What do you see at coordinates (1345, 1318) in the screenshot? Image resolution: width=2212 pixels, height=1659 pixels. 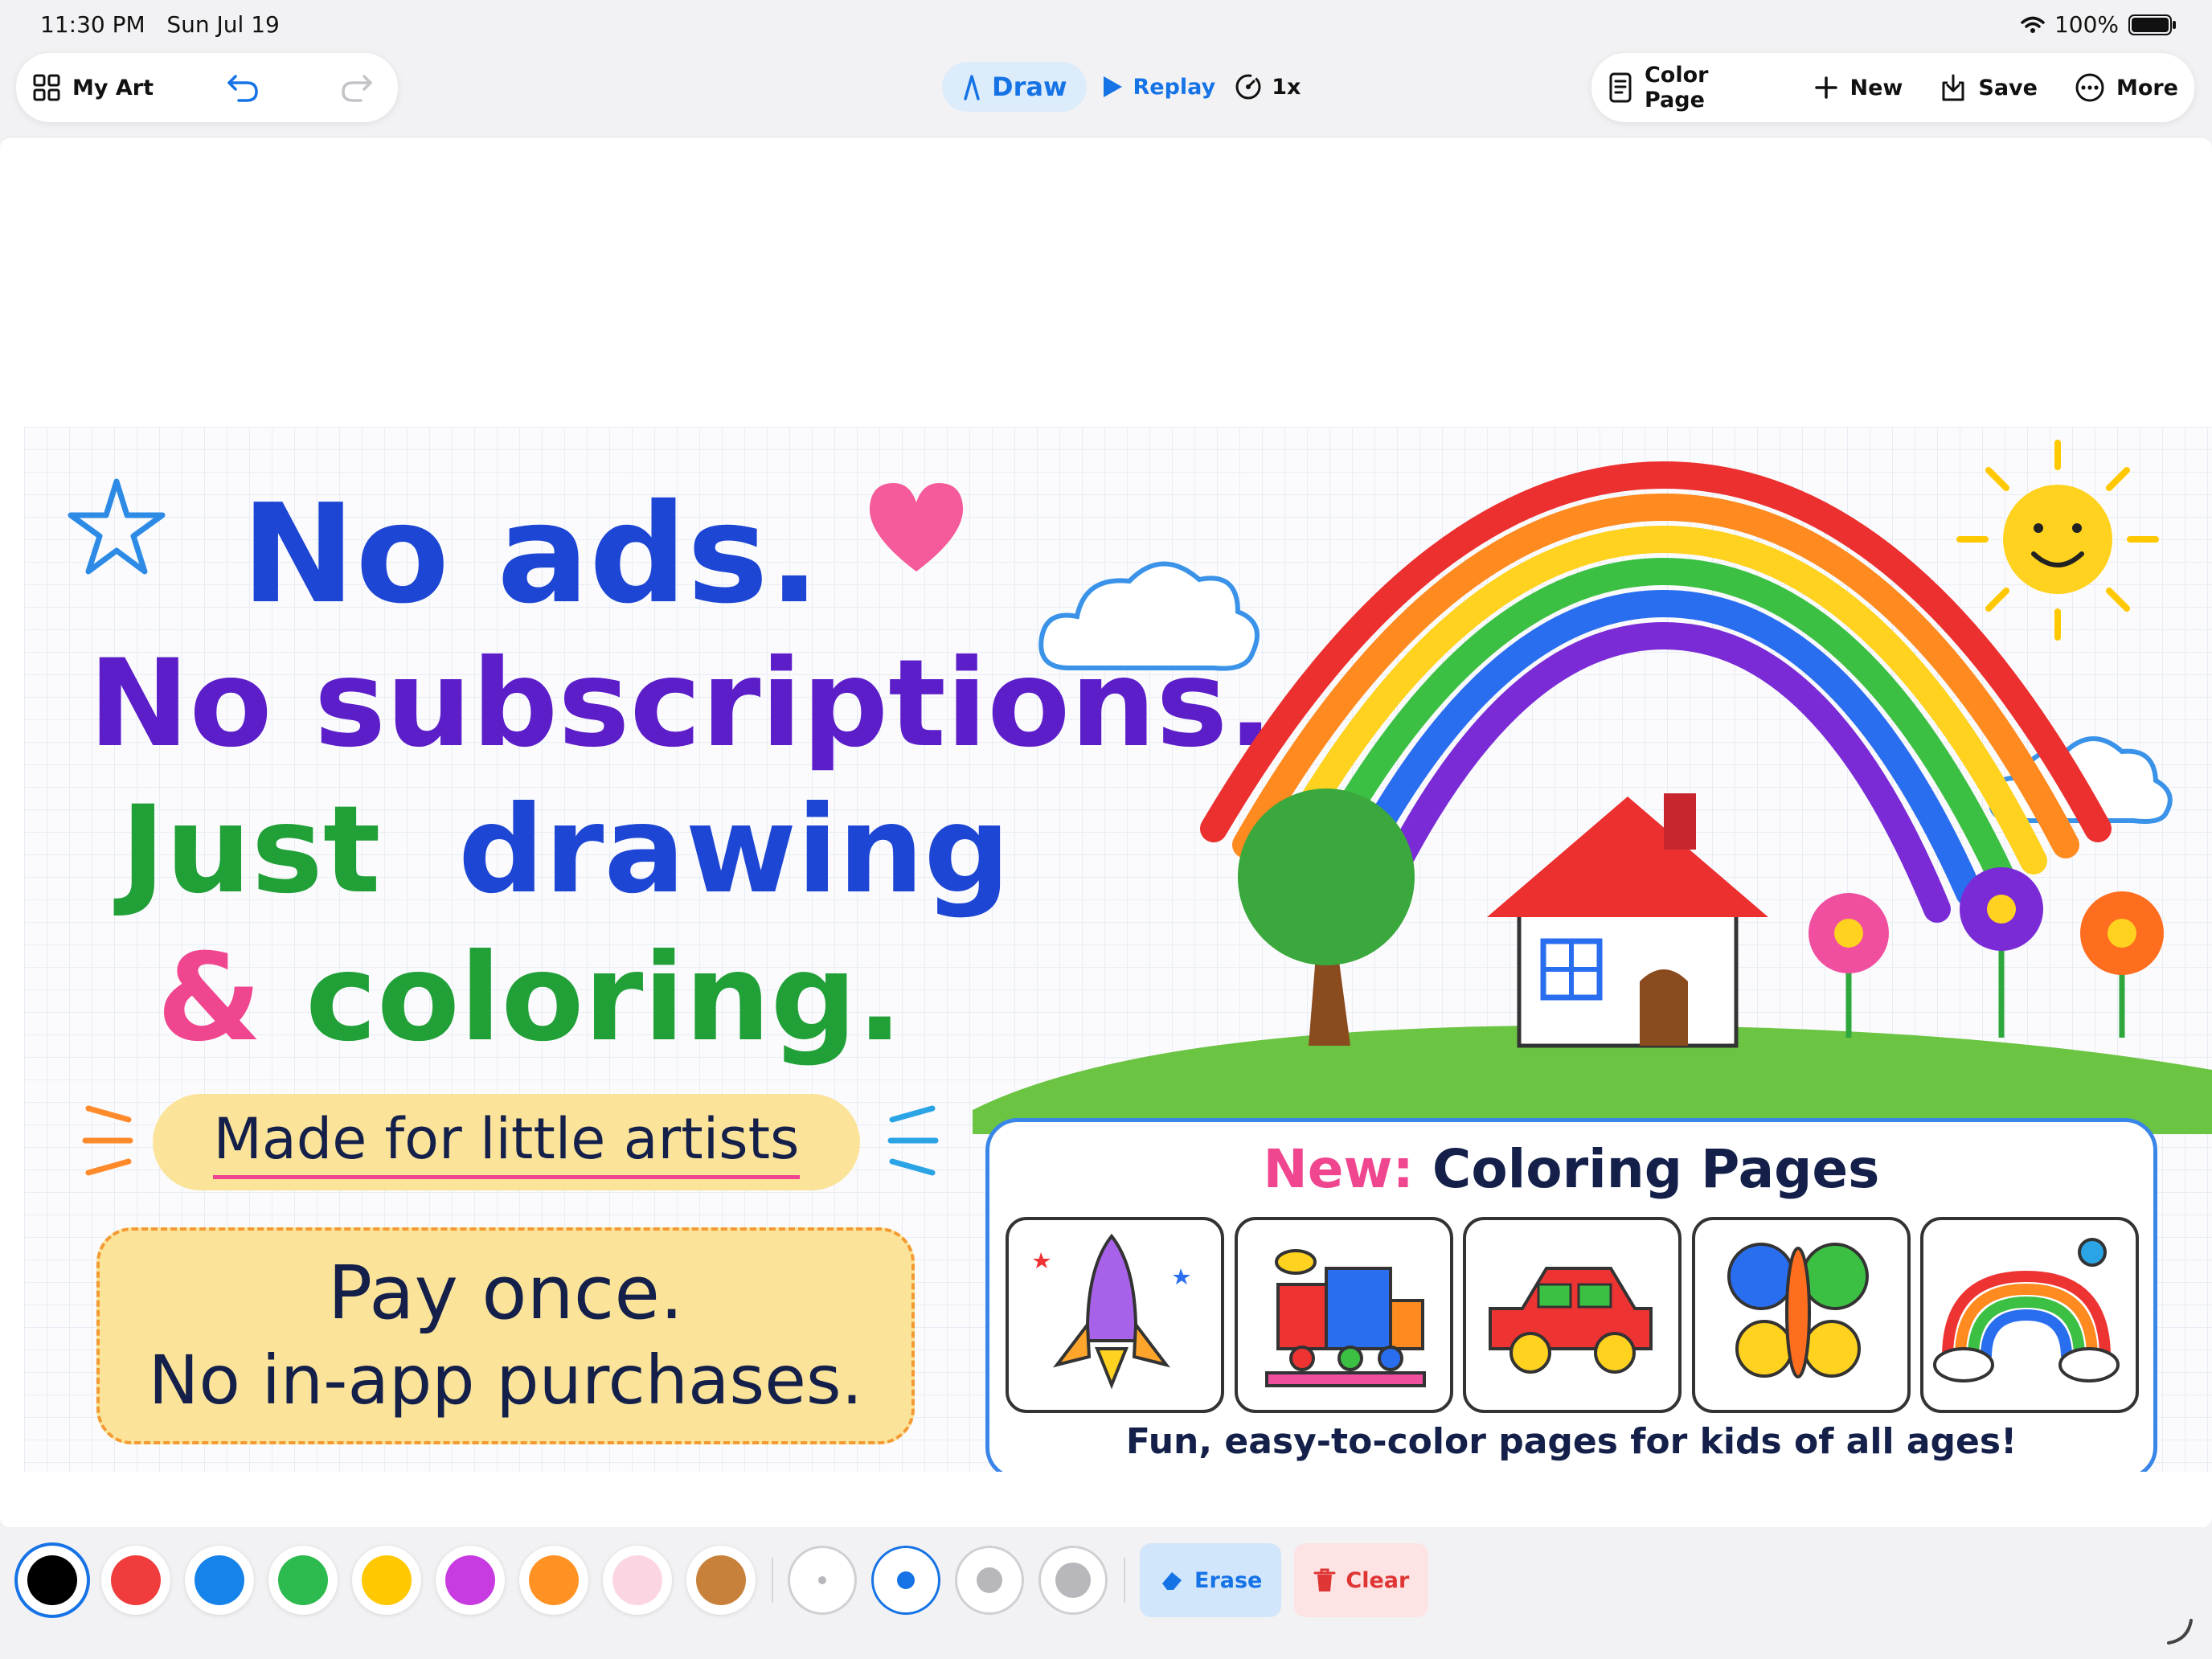 I see `train-icon` at bounding box center [1345, 1318].